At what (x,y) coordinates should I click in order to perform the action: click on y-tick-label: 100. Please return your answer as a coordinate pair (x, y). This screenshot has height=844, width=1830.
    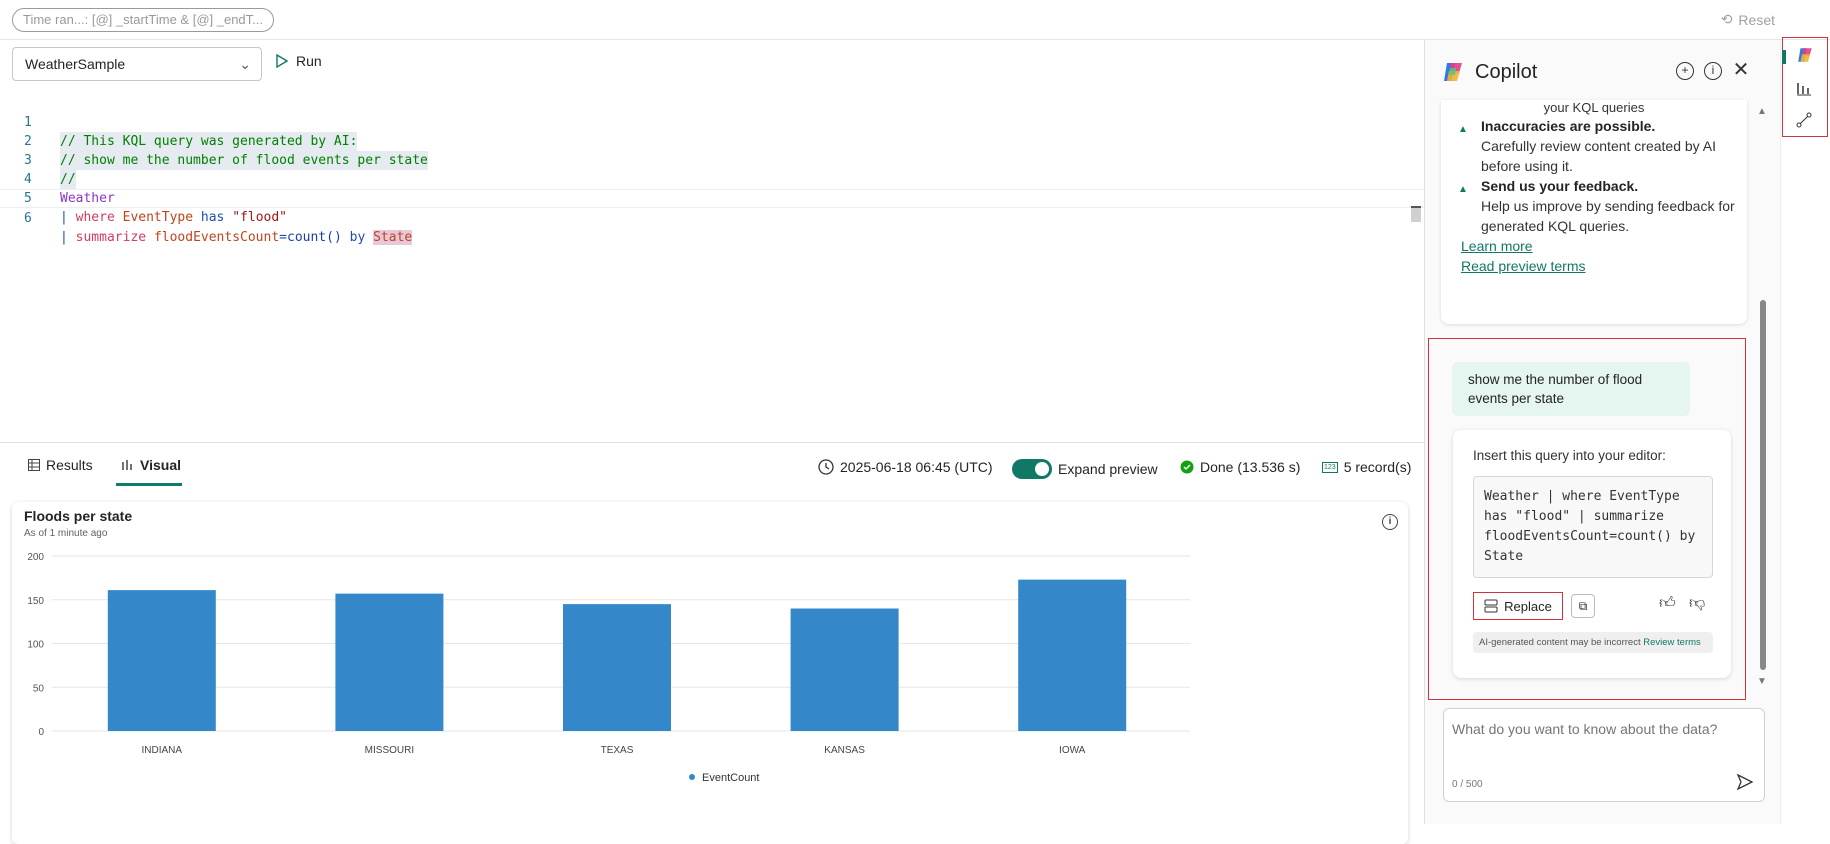
    Looking at the image, I should click on (35, 645).